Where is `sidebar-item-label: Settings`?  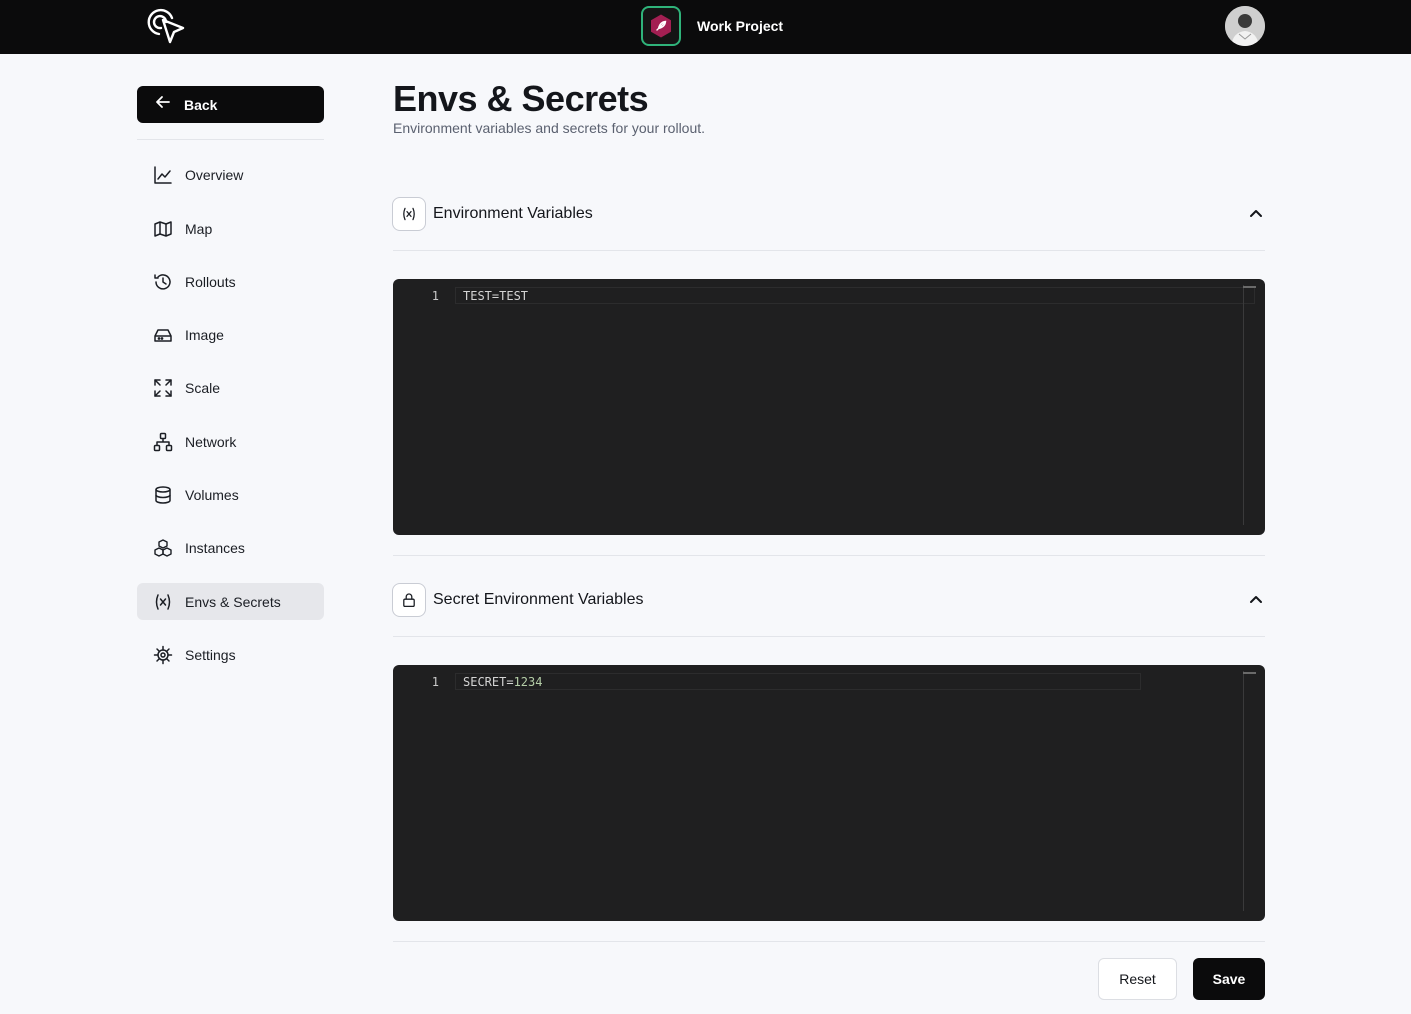
sidebar-item-label: Settings is located at coordinates (210, 654).